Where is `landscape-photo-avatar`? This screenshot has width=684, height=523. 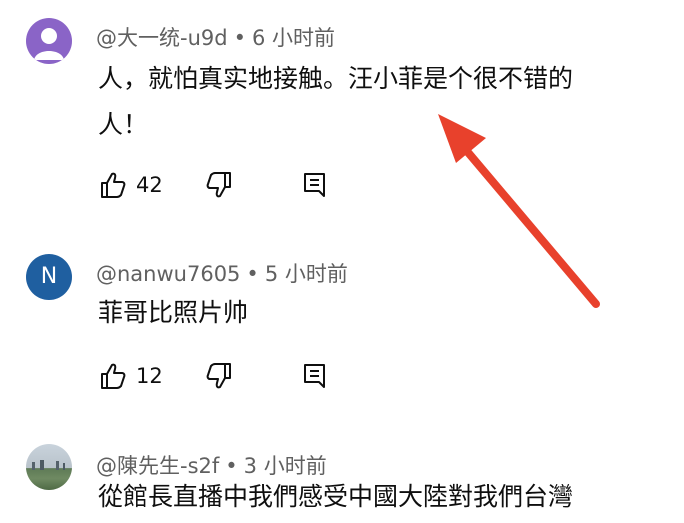 landscape-photo-avatar is located at coordinates (48, 465).